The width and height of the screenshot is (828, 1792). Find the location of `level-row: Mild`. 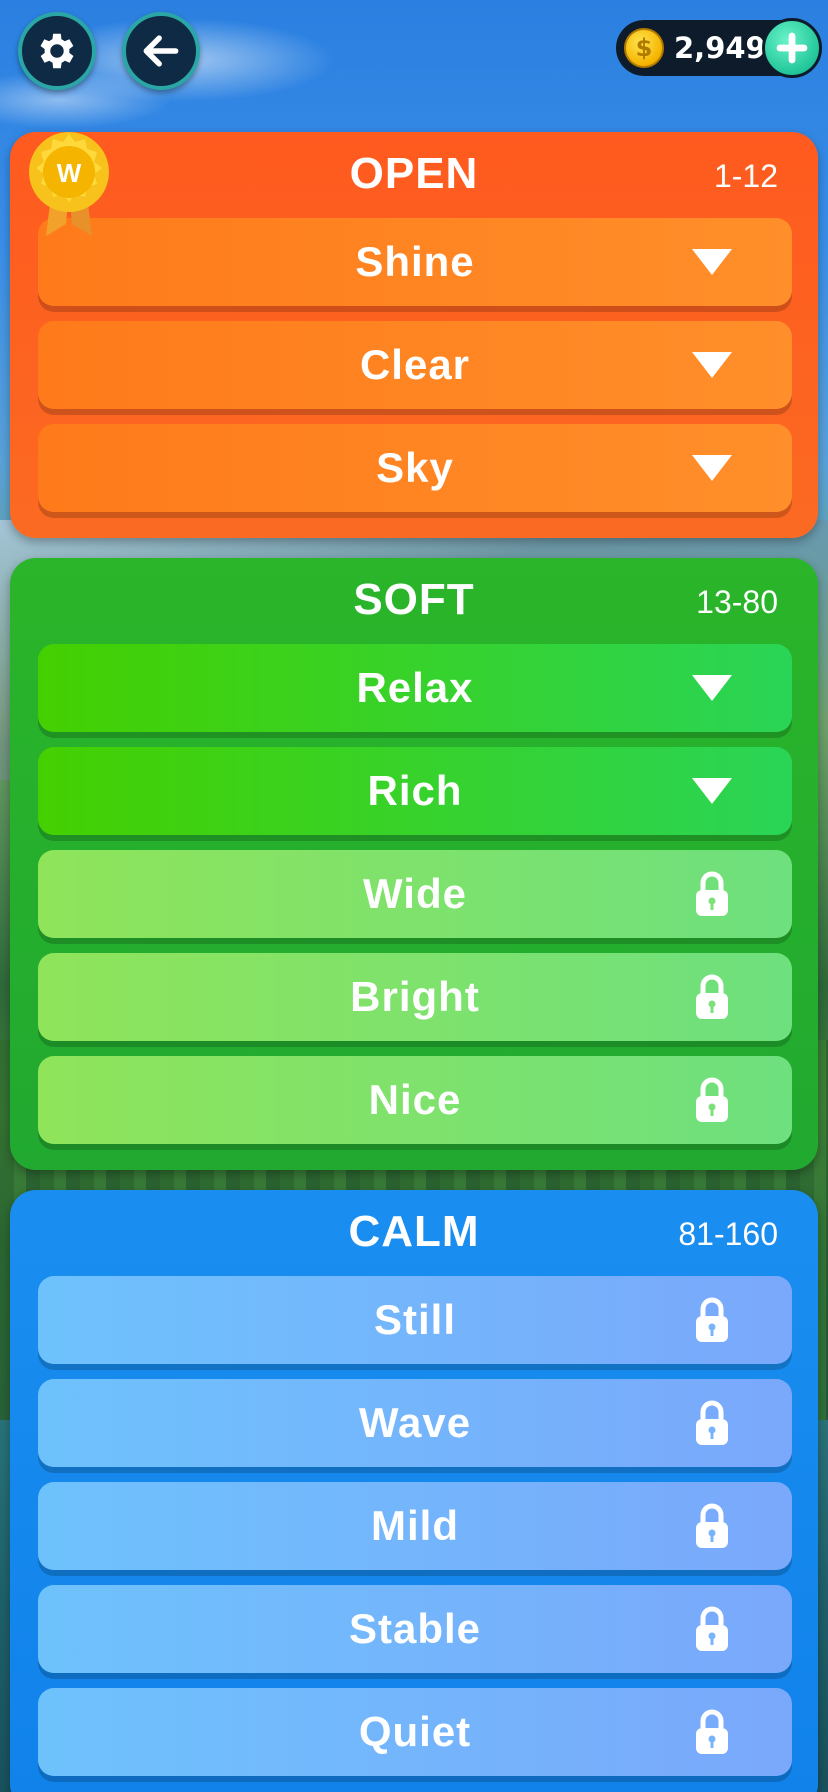

level-row: Mild is located at coordinates (415, 1526).